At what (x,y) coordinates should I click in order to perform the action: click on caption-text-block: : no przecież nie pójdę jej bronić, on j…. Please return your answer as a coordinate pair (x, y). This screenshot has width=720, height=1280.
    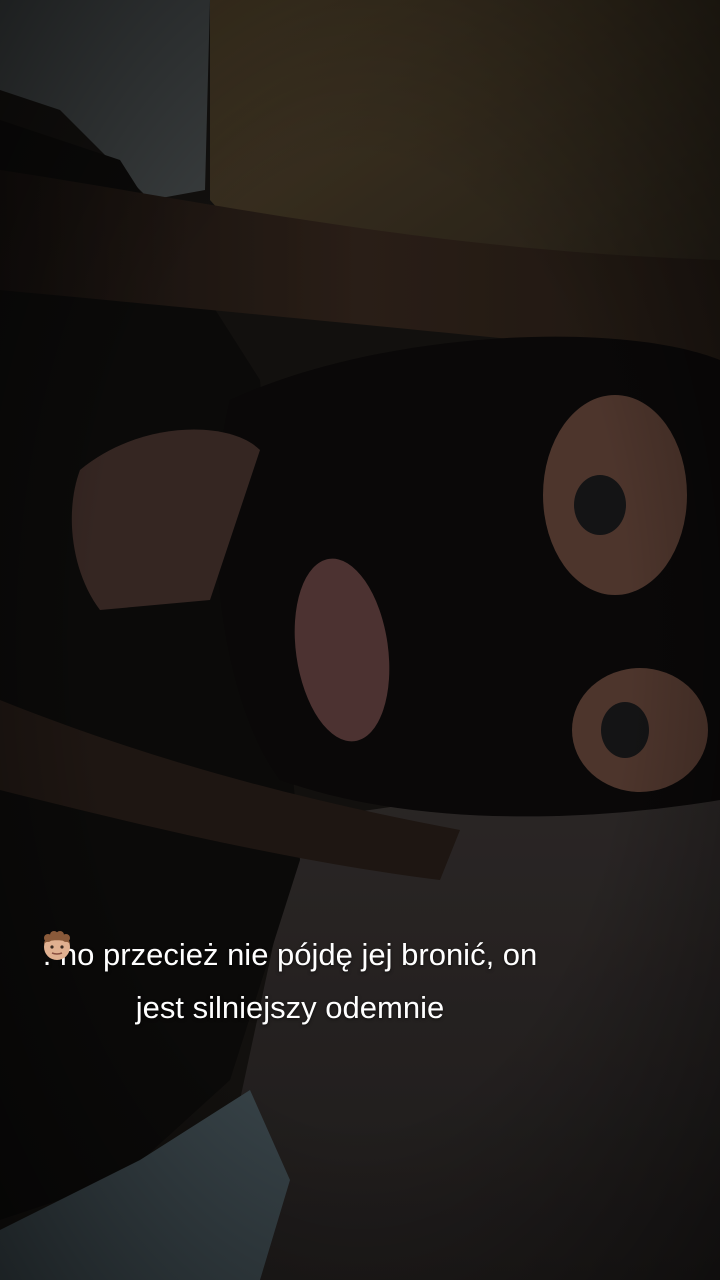
    Looking at the image, I should click on (290, 981).